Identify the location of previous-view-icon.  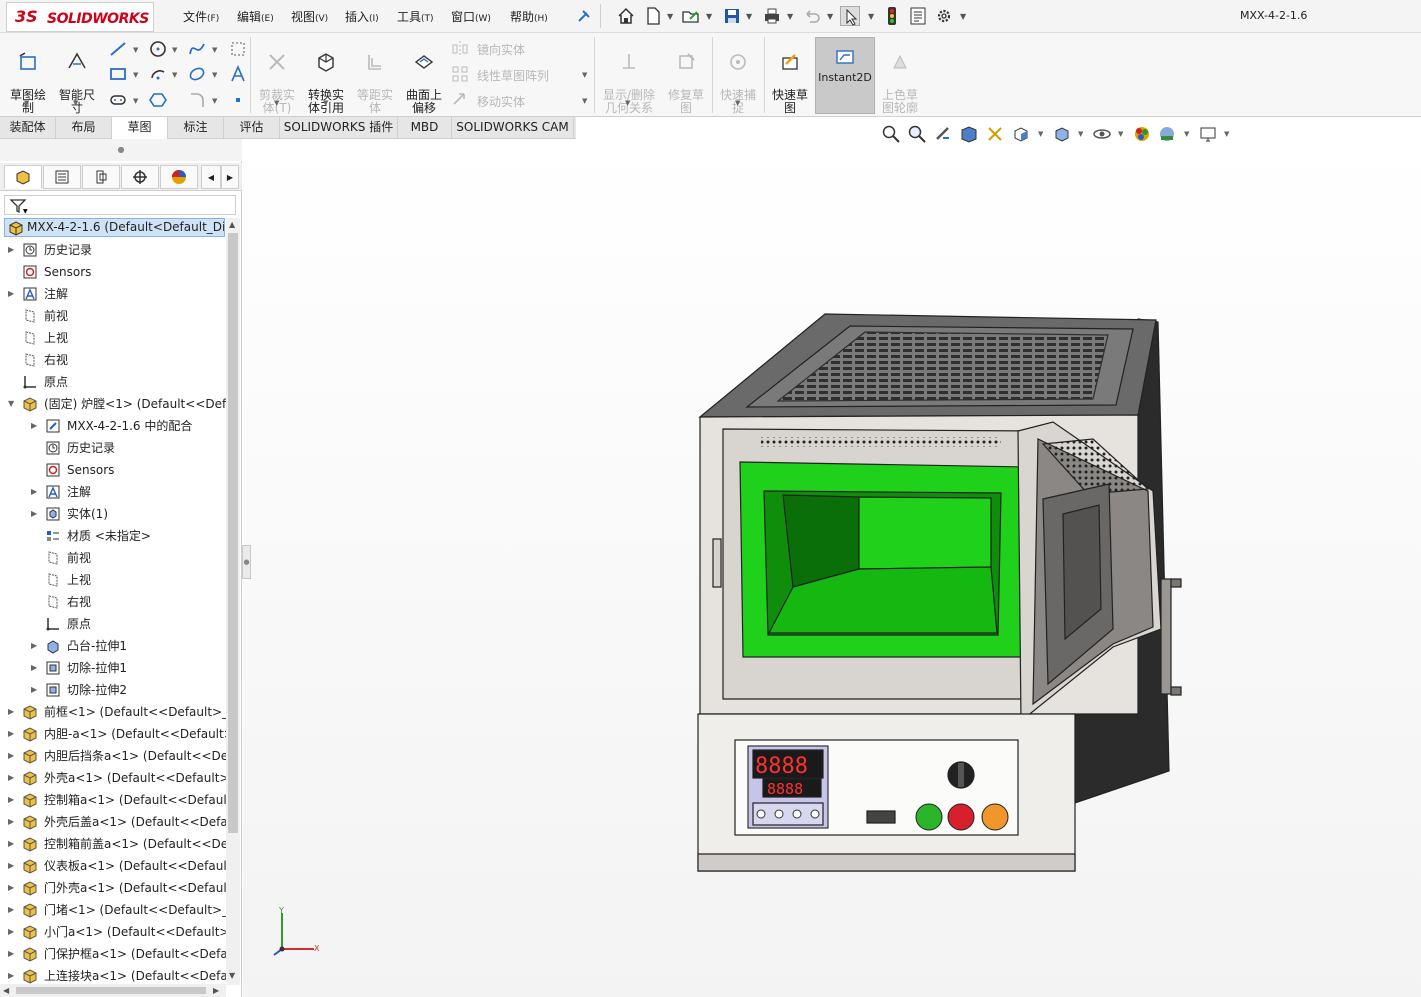
(943, 134).